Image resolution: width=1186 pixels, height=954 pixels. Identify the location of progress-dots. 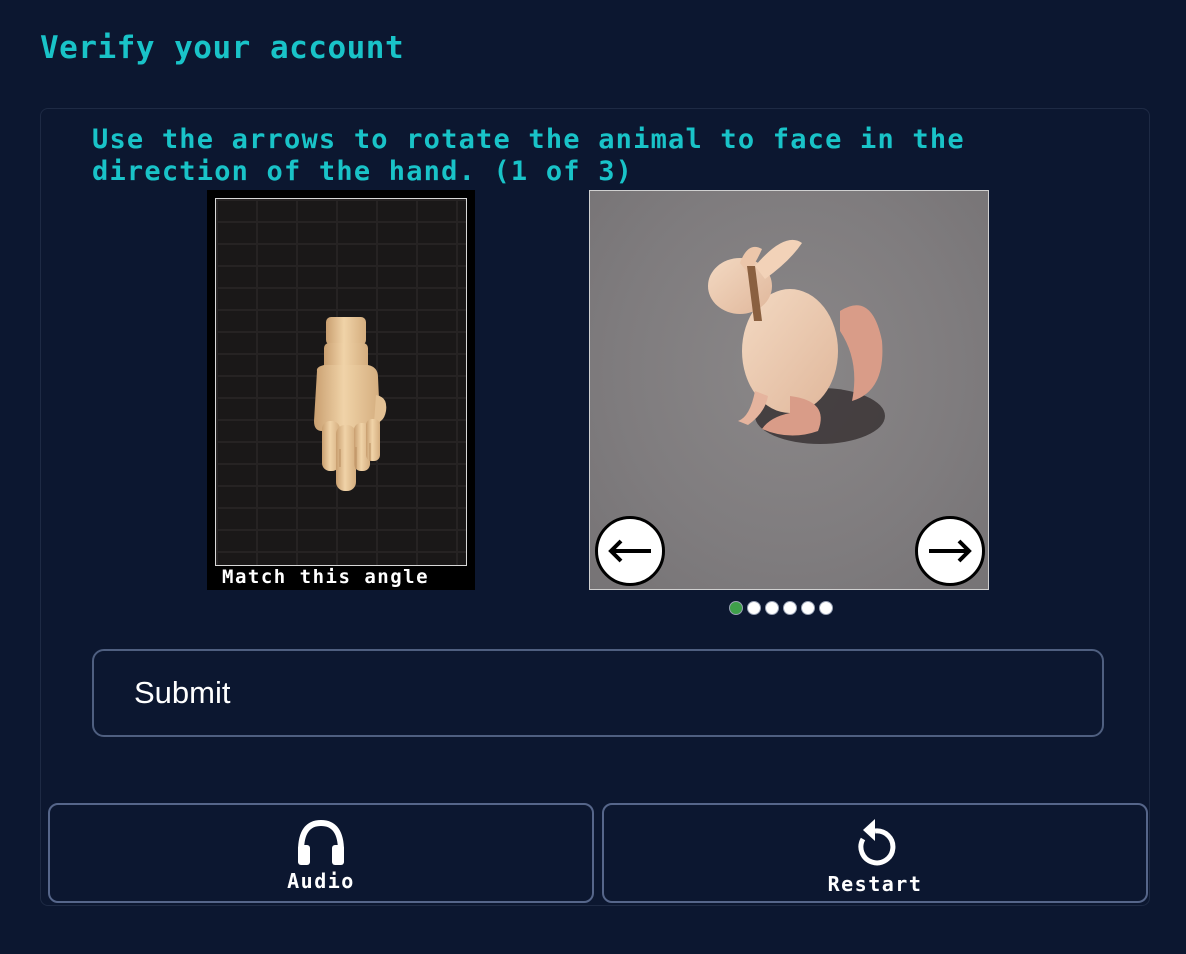
(781, 608).